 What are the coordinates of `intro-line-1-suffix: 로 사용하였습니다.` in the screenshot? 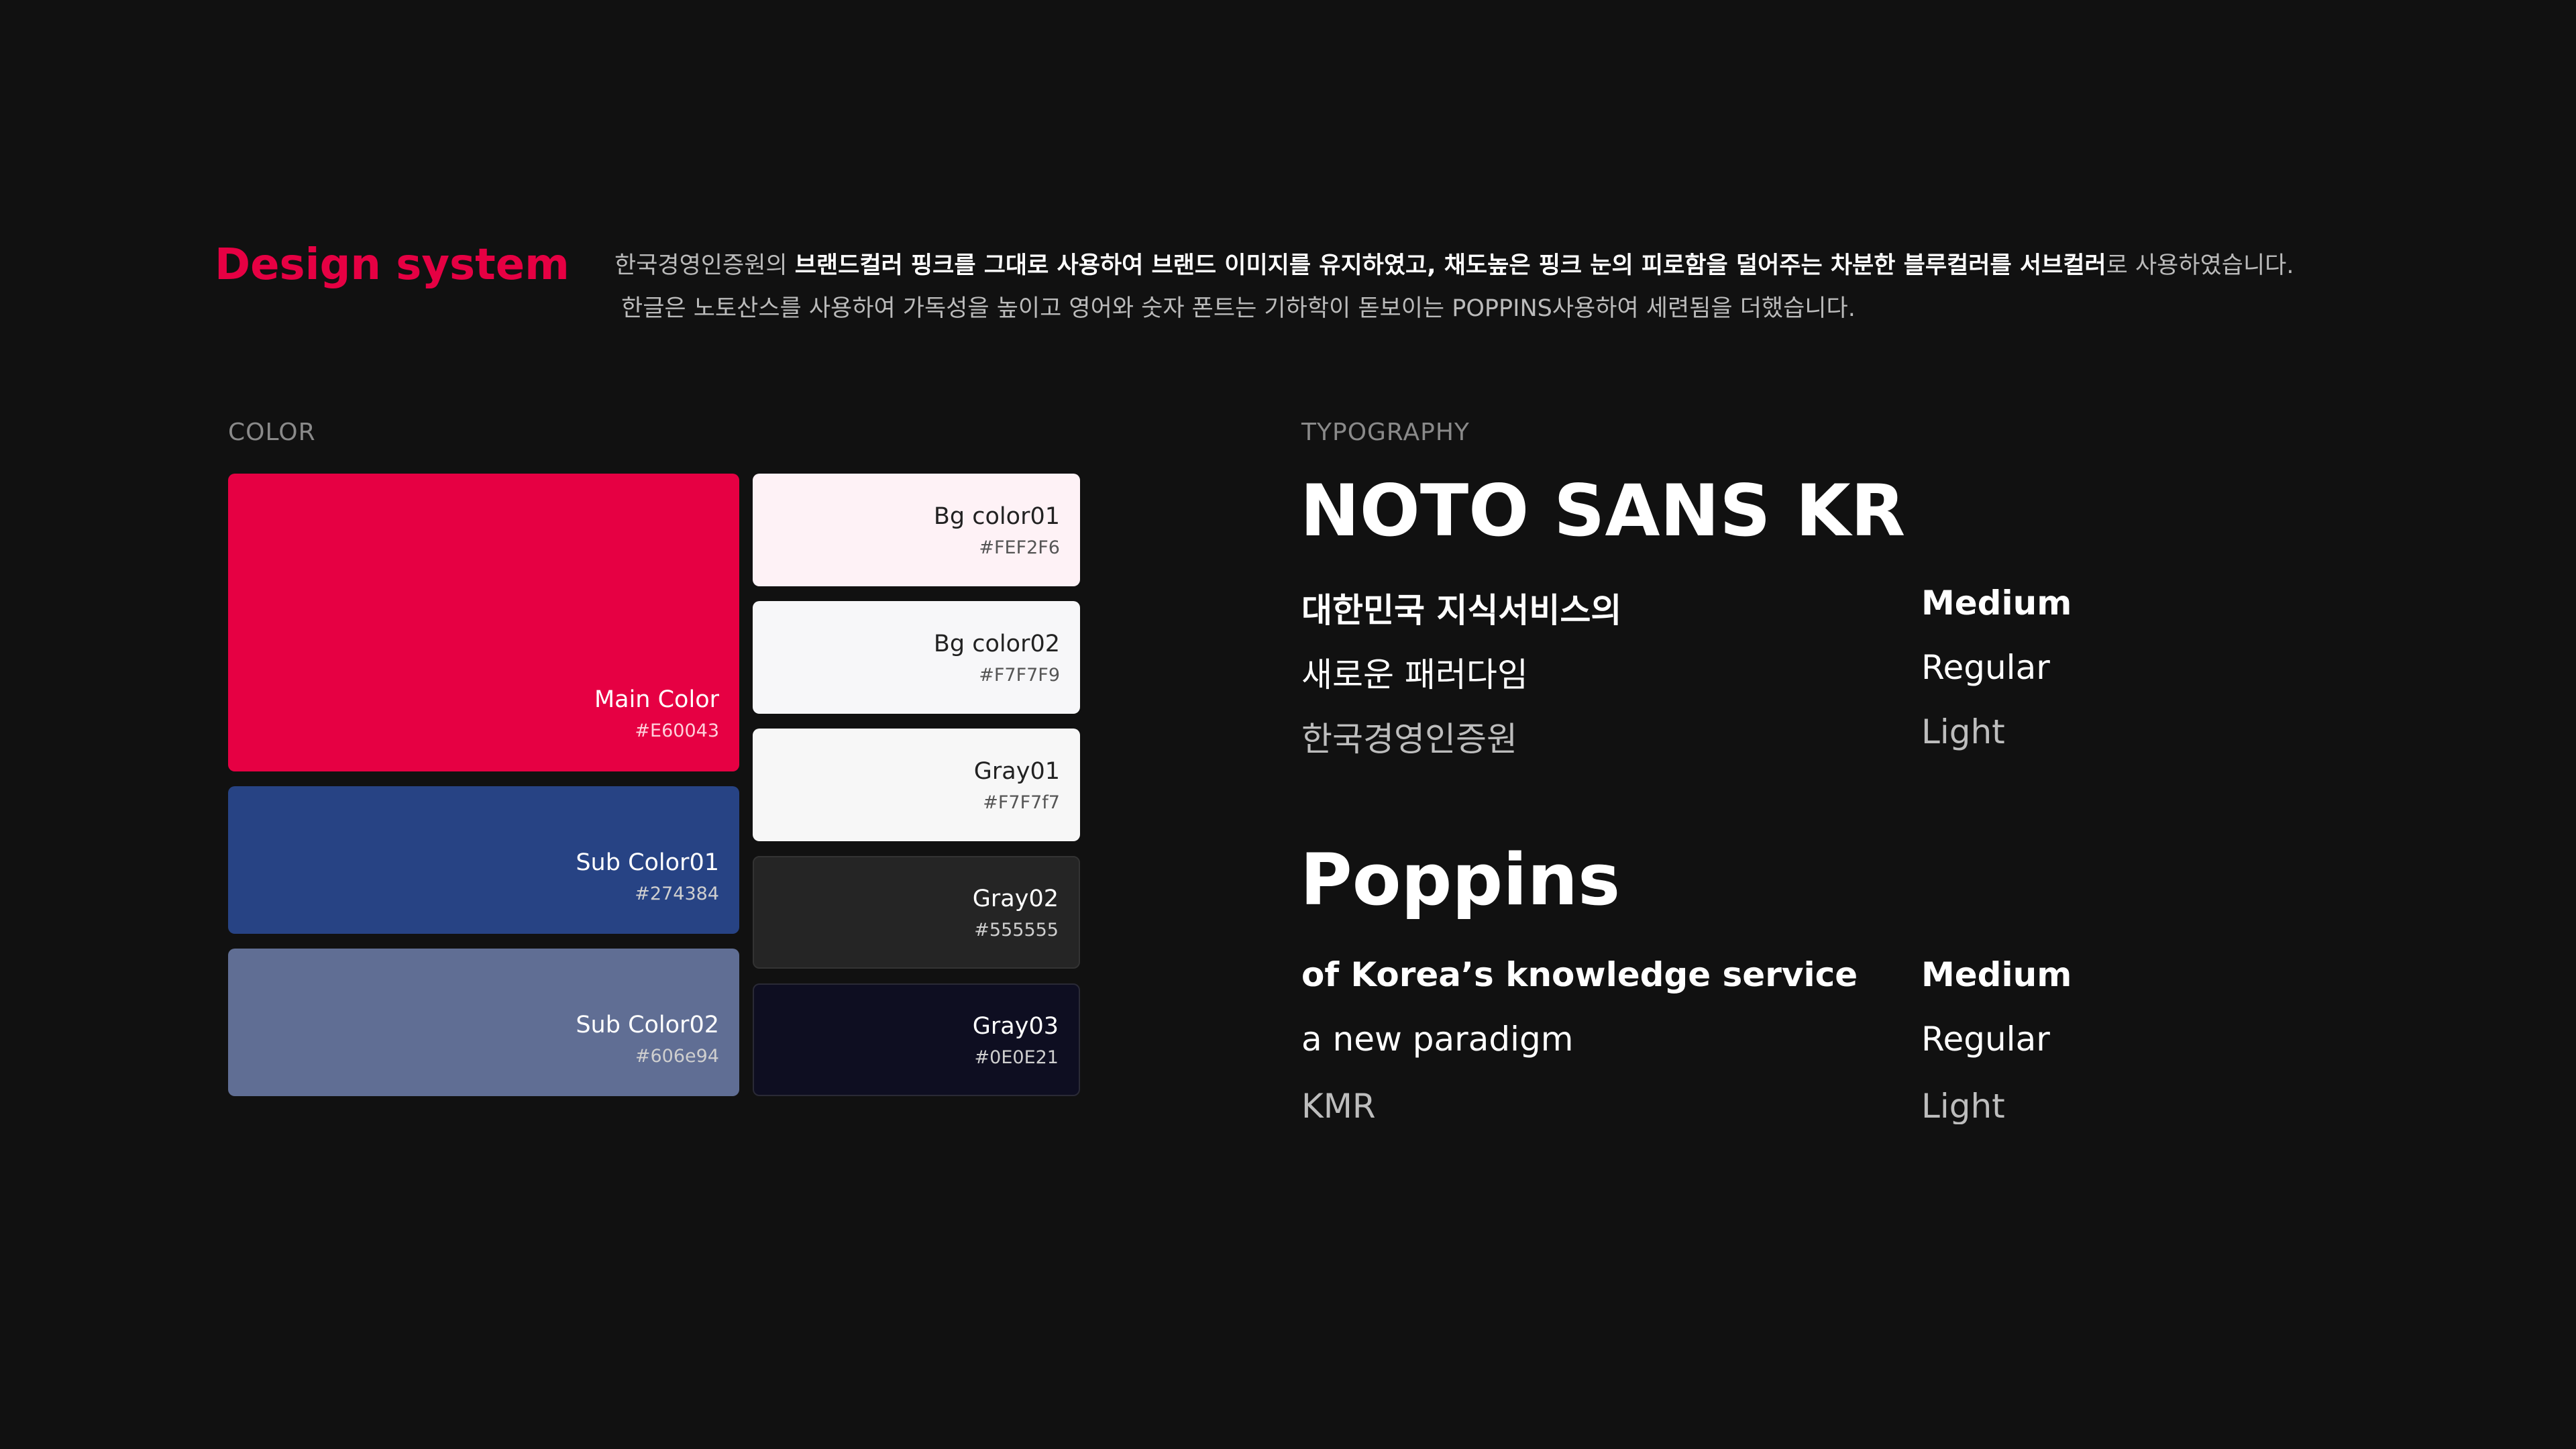 It's located at (2200, 265).